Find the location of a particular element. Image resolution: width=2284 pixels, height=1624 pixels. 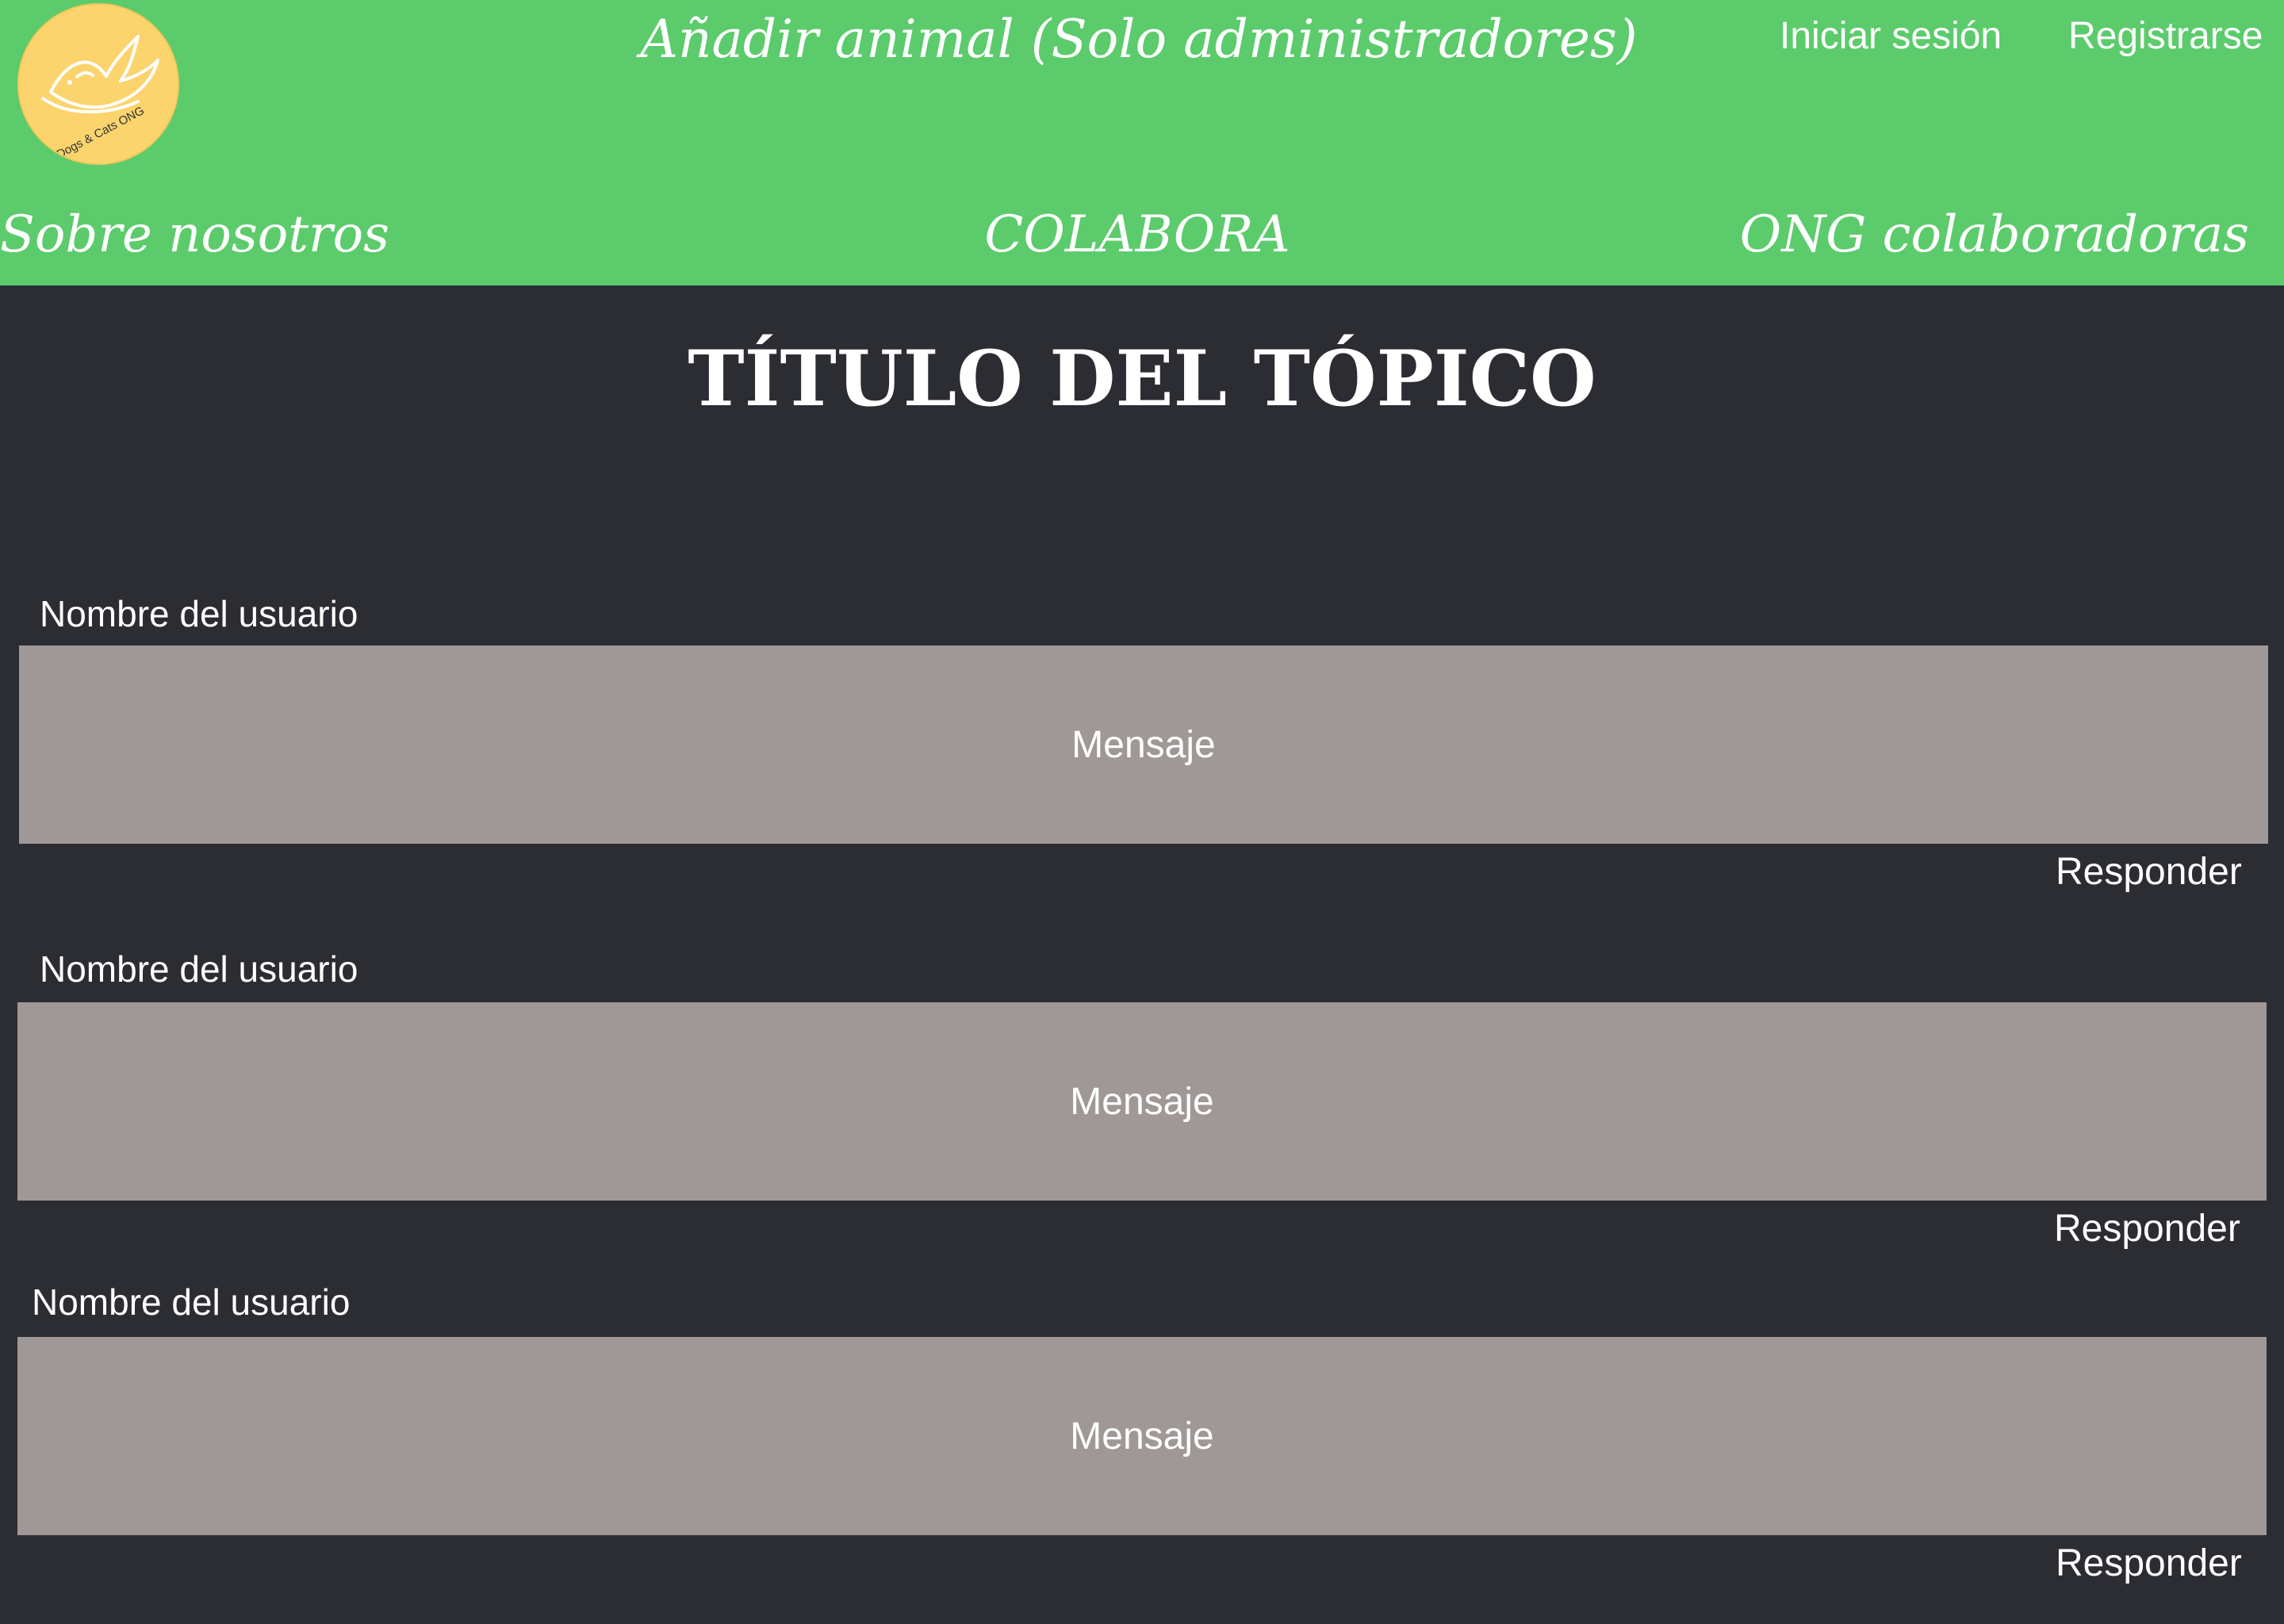

register-link: Registrarse is located at coordinates (2165, 36).